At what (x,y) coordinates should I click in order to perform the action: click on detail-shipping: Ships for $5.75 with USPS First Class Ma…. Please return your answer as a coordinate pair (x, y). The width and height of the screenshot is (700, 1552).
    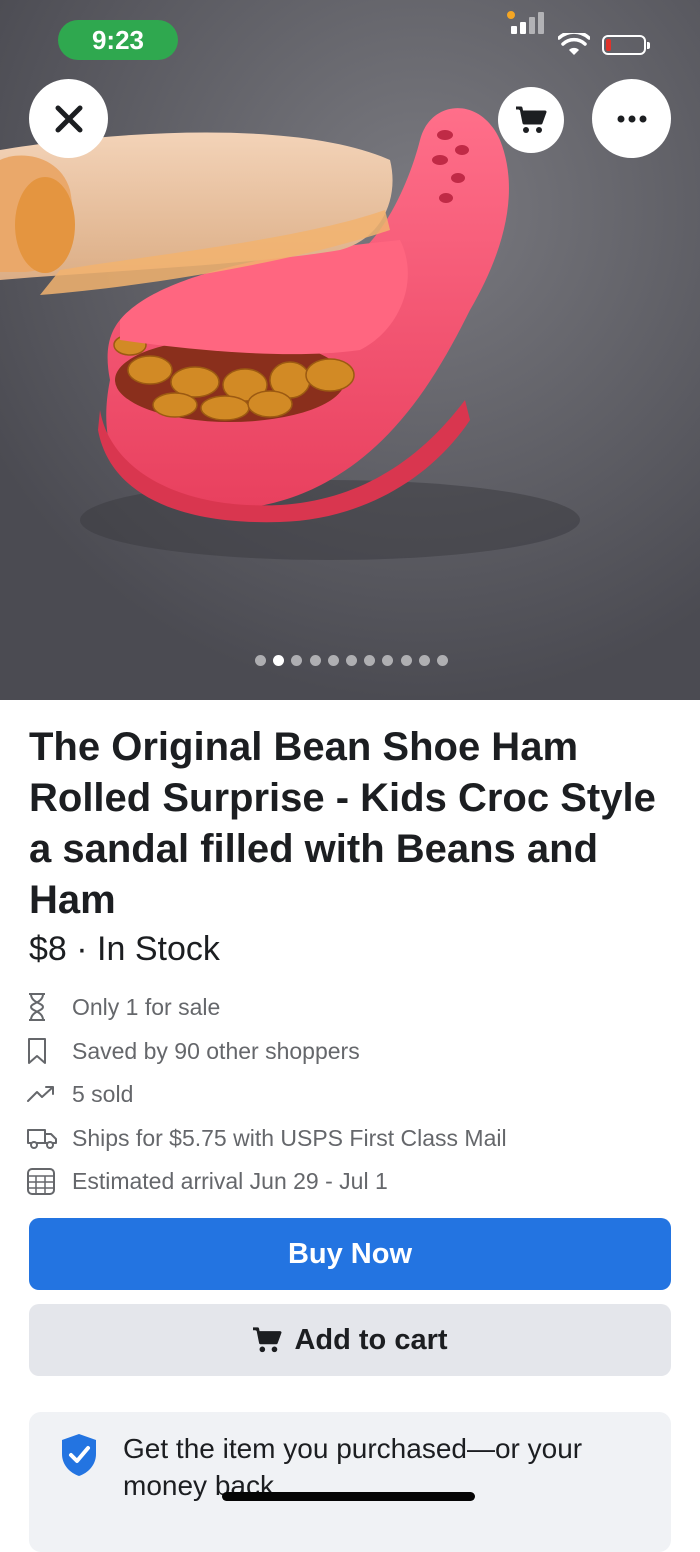
    Looking at the image, I should click on (351, 1138).